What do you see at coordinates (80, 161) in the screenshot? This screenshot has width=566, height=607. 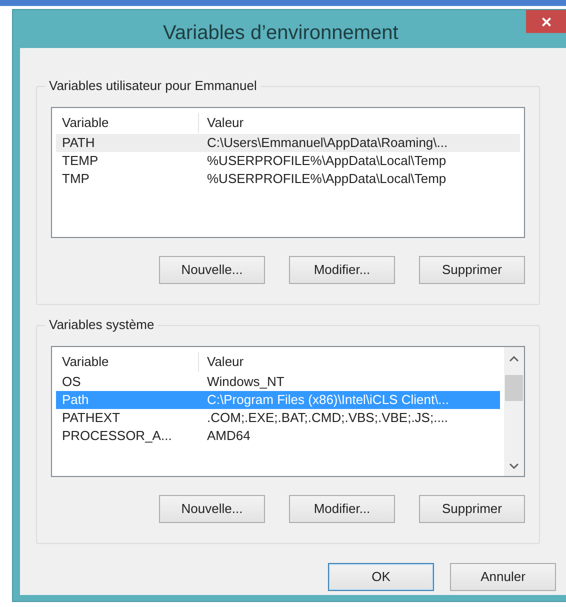 I see `variable-name: TEMP` at bounding box center [80, 161].